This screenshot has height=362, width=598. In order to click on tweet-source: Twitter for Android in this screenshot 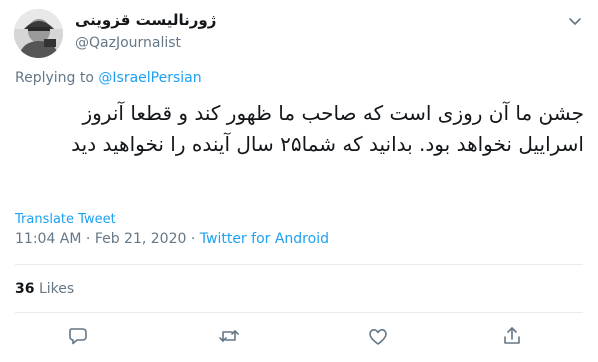, I will do `click(264, 239)`.